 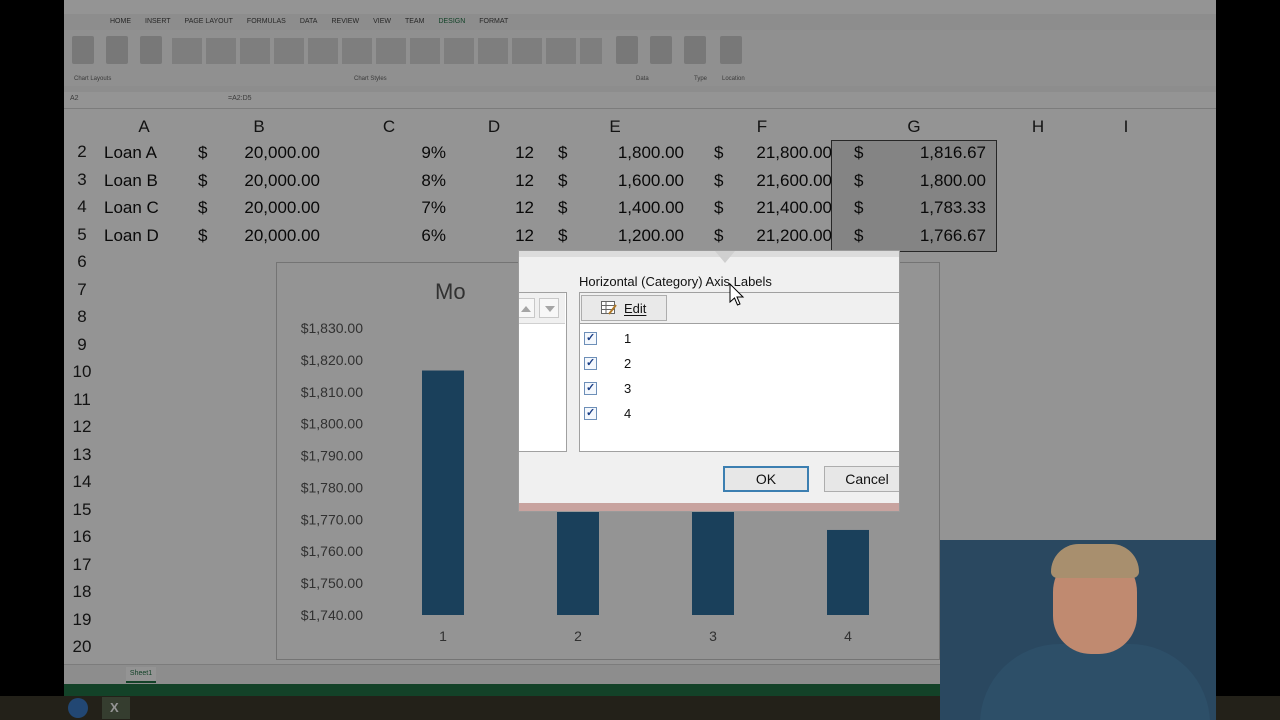 What do you see at coordinates (1095, 682) in the screenshot?
I see `presenter-body` at bounding box center [1095, 682].